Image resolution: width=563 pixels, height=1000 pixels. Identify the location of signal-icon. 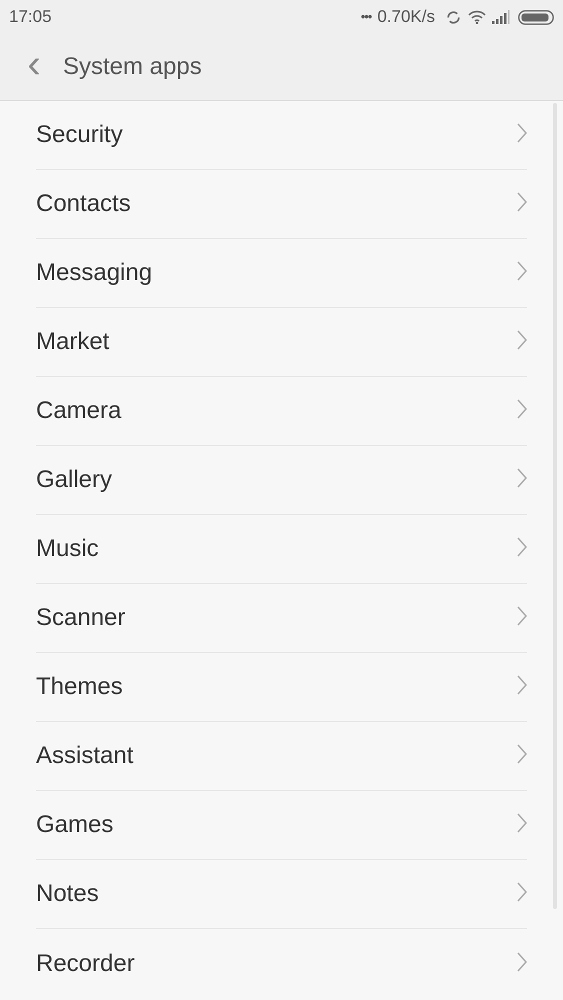
(501, 17).